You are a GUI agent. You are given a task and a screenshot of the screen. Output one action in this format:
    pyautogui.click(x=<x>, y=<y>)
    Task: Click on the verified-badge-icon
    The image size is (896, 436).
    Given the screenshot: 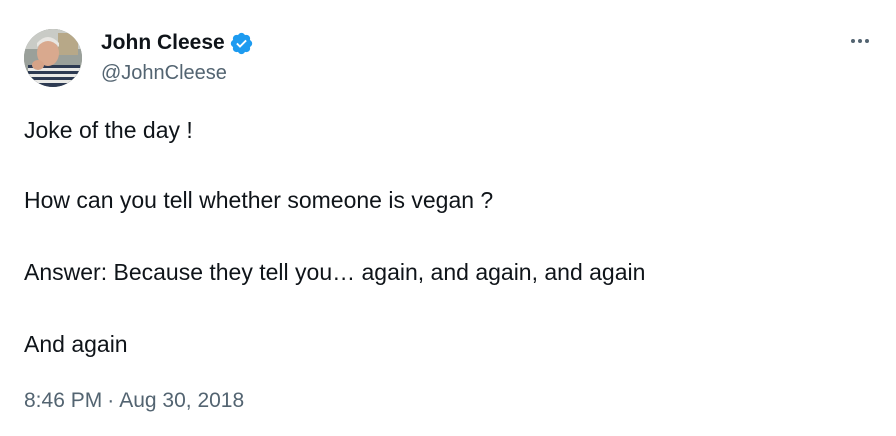 What is the action you would take?
    pyautogui.click(x=241, y=43)
    